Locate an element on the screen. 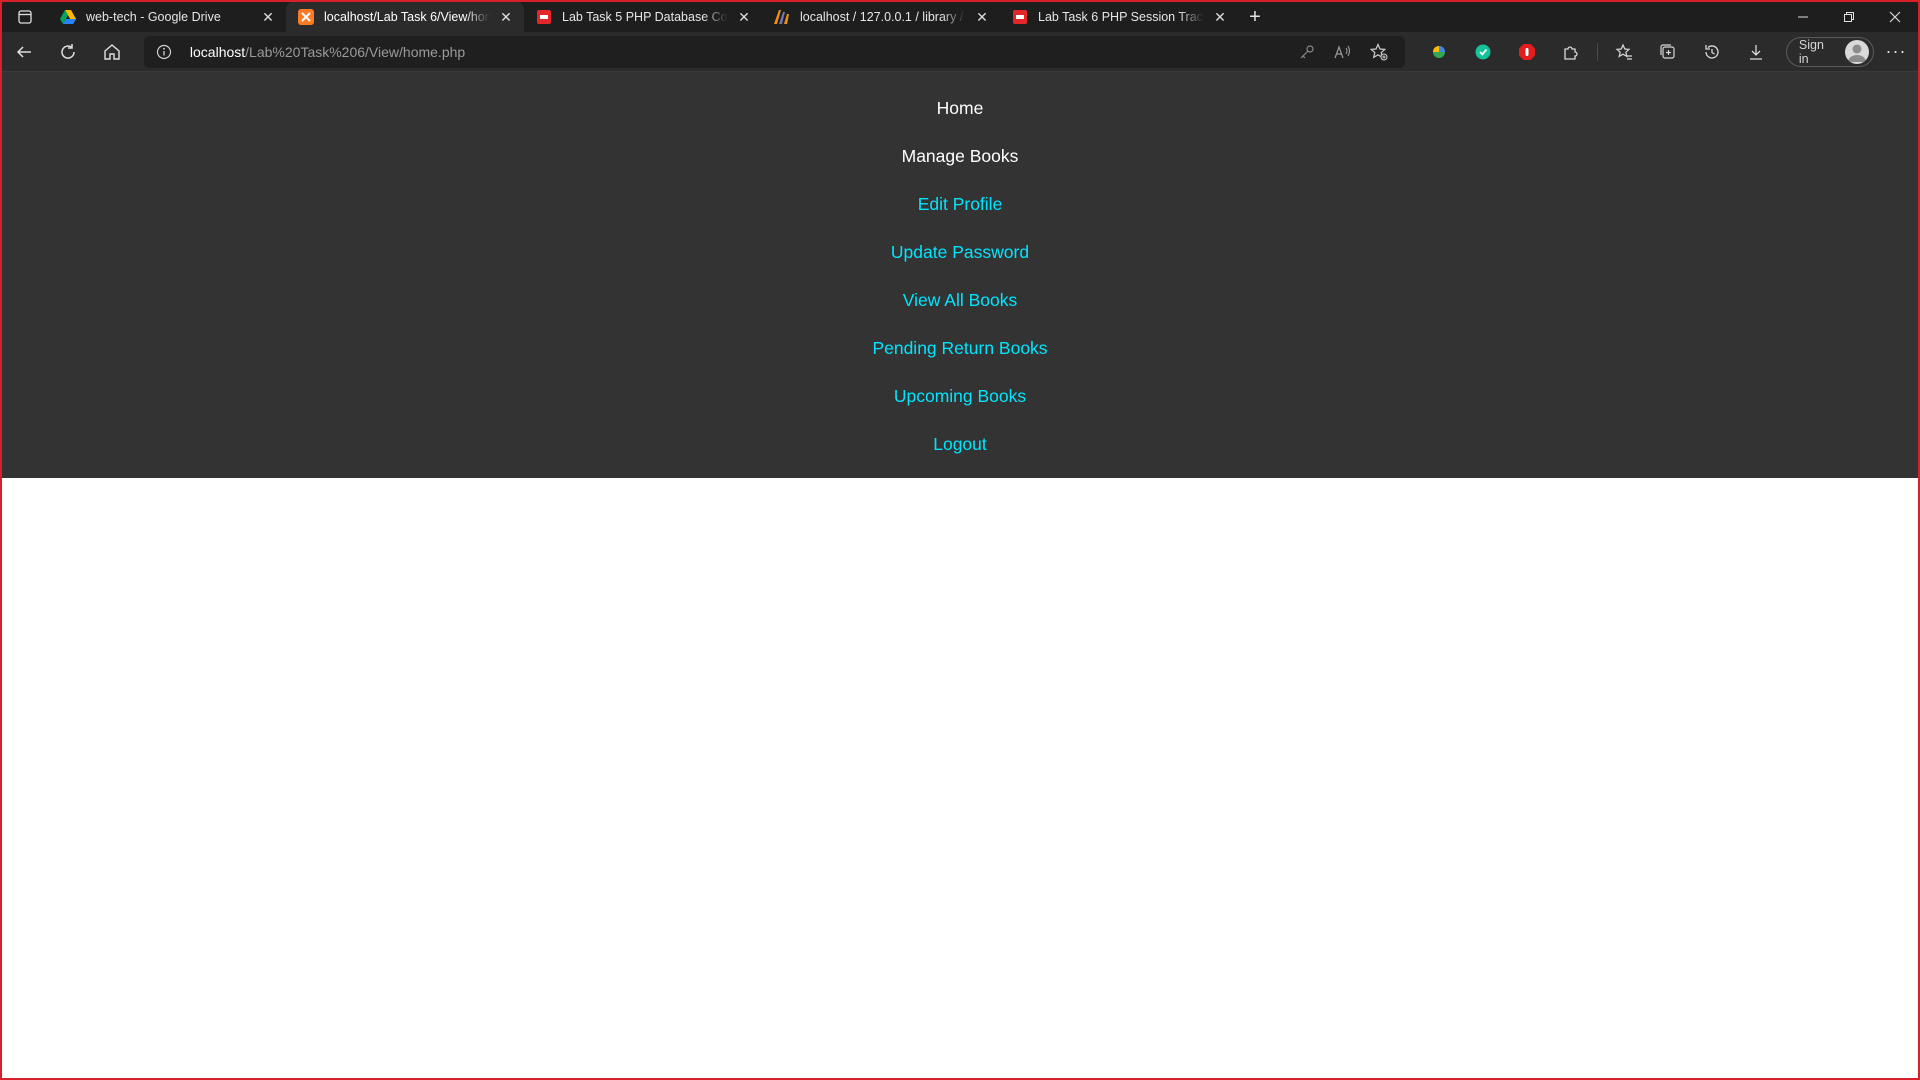 This screenshot has width=1920, height=1080. extensions-puzzle-icon is located at coordinates (1571, 52).